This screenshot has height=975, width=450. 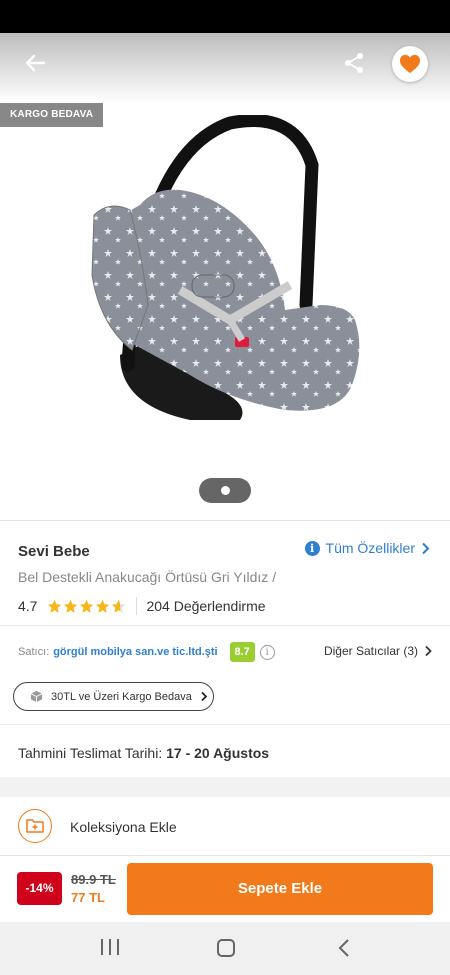 I want to click on buy-bar: -14% 89.9 TL 77 TL Sepete Ekle, so click(x=225, y=888).